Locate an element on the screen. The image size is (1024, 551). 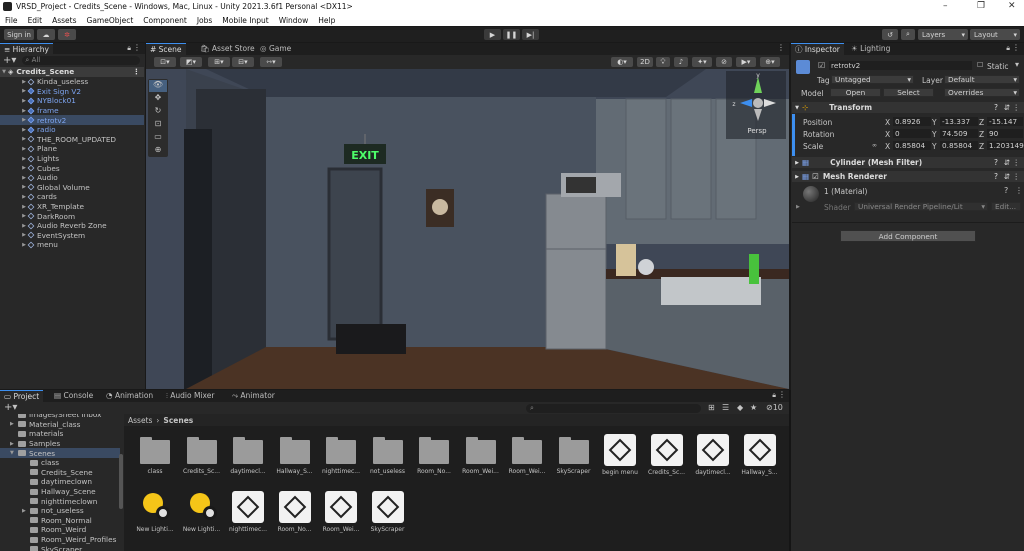
project-folder-room-normal: Room_Normal is located at coordinates (60, 521).